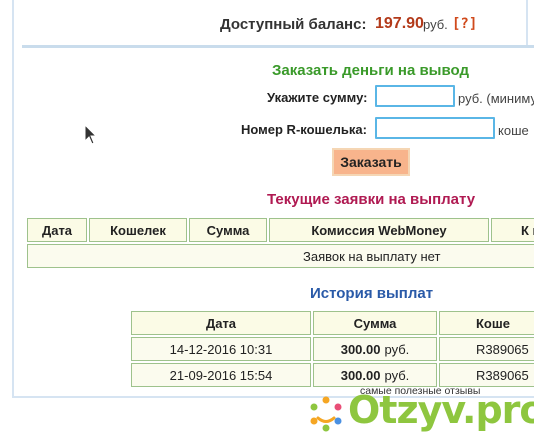  What do you see at coordinates (512, 230) in the screenshot?
I see `column-header-to-pay: К п` at bounding box center [512, 230].